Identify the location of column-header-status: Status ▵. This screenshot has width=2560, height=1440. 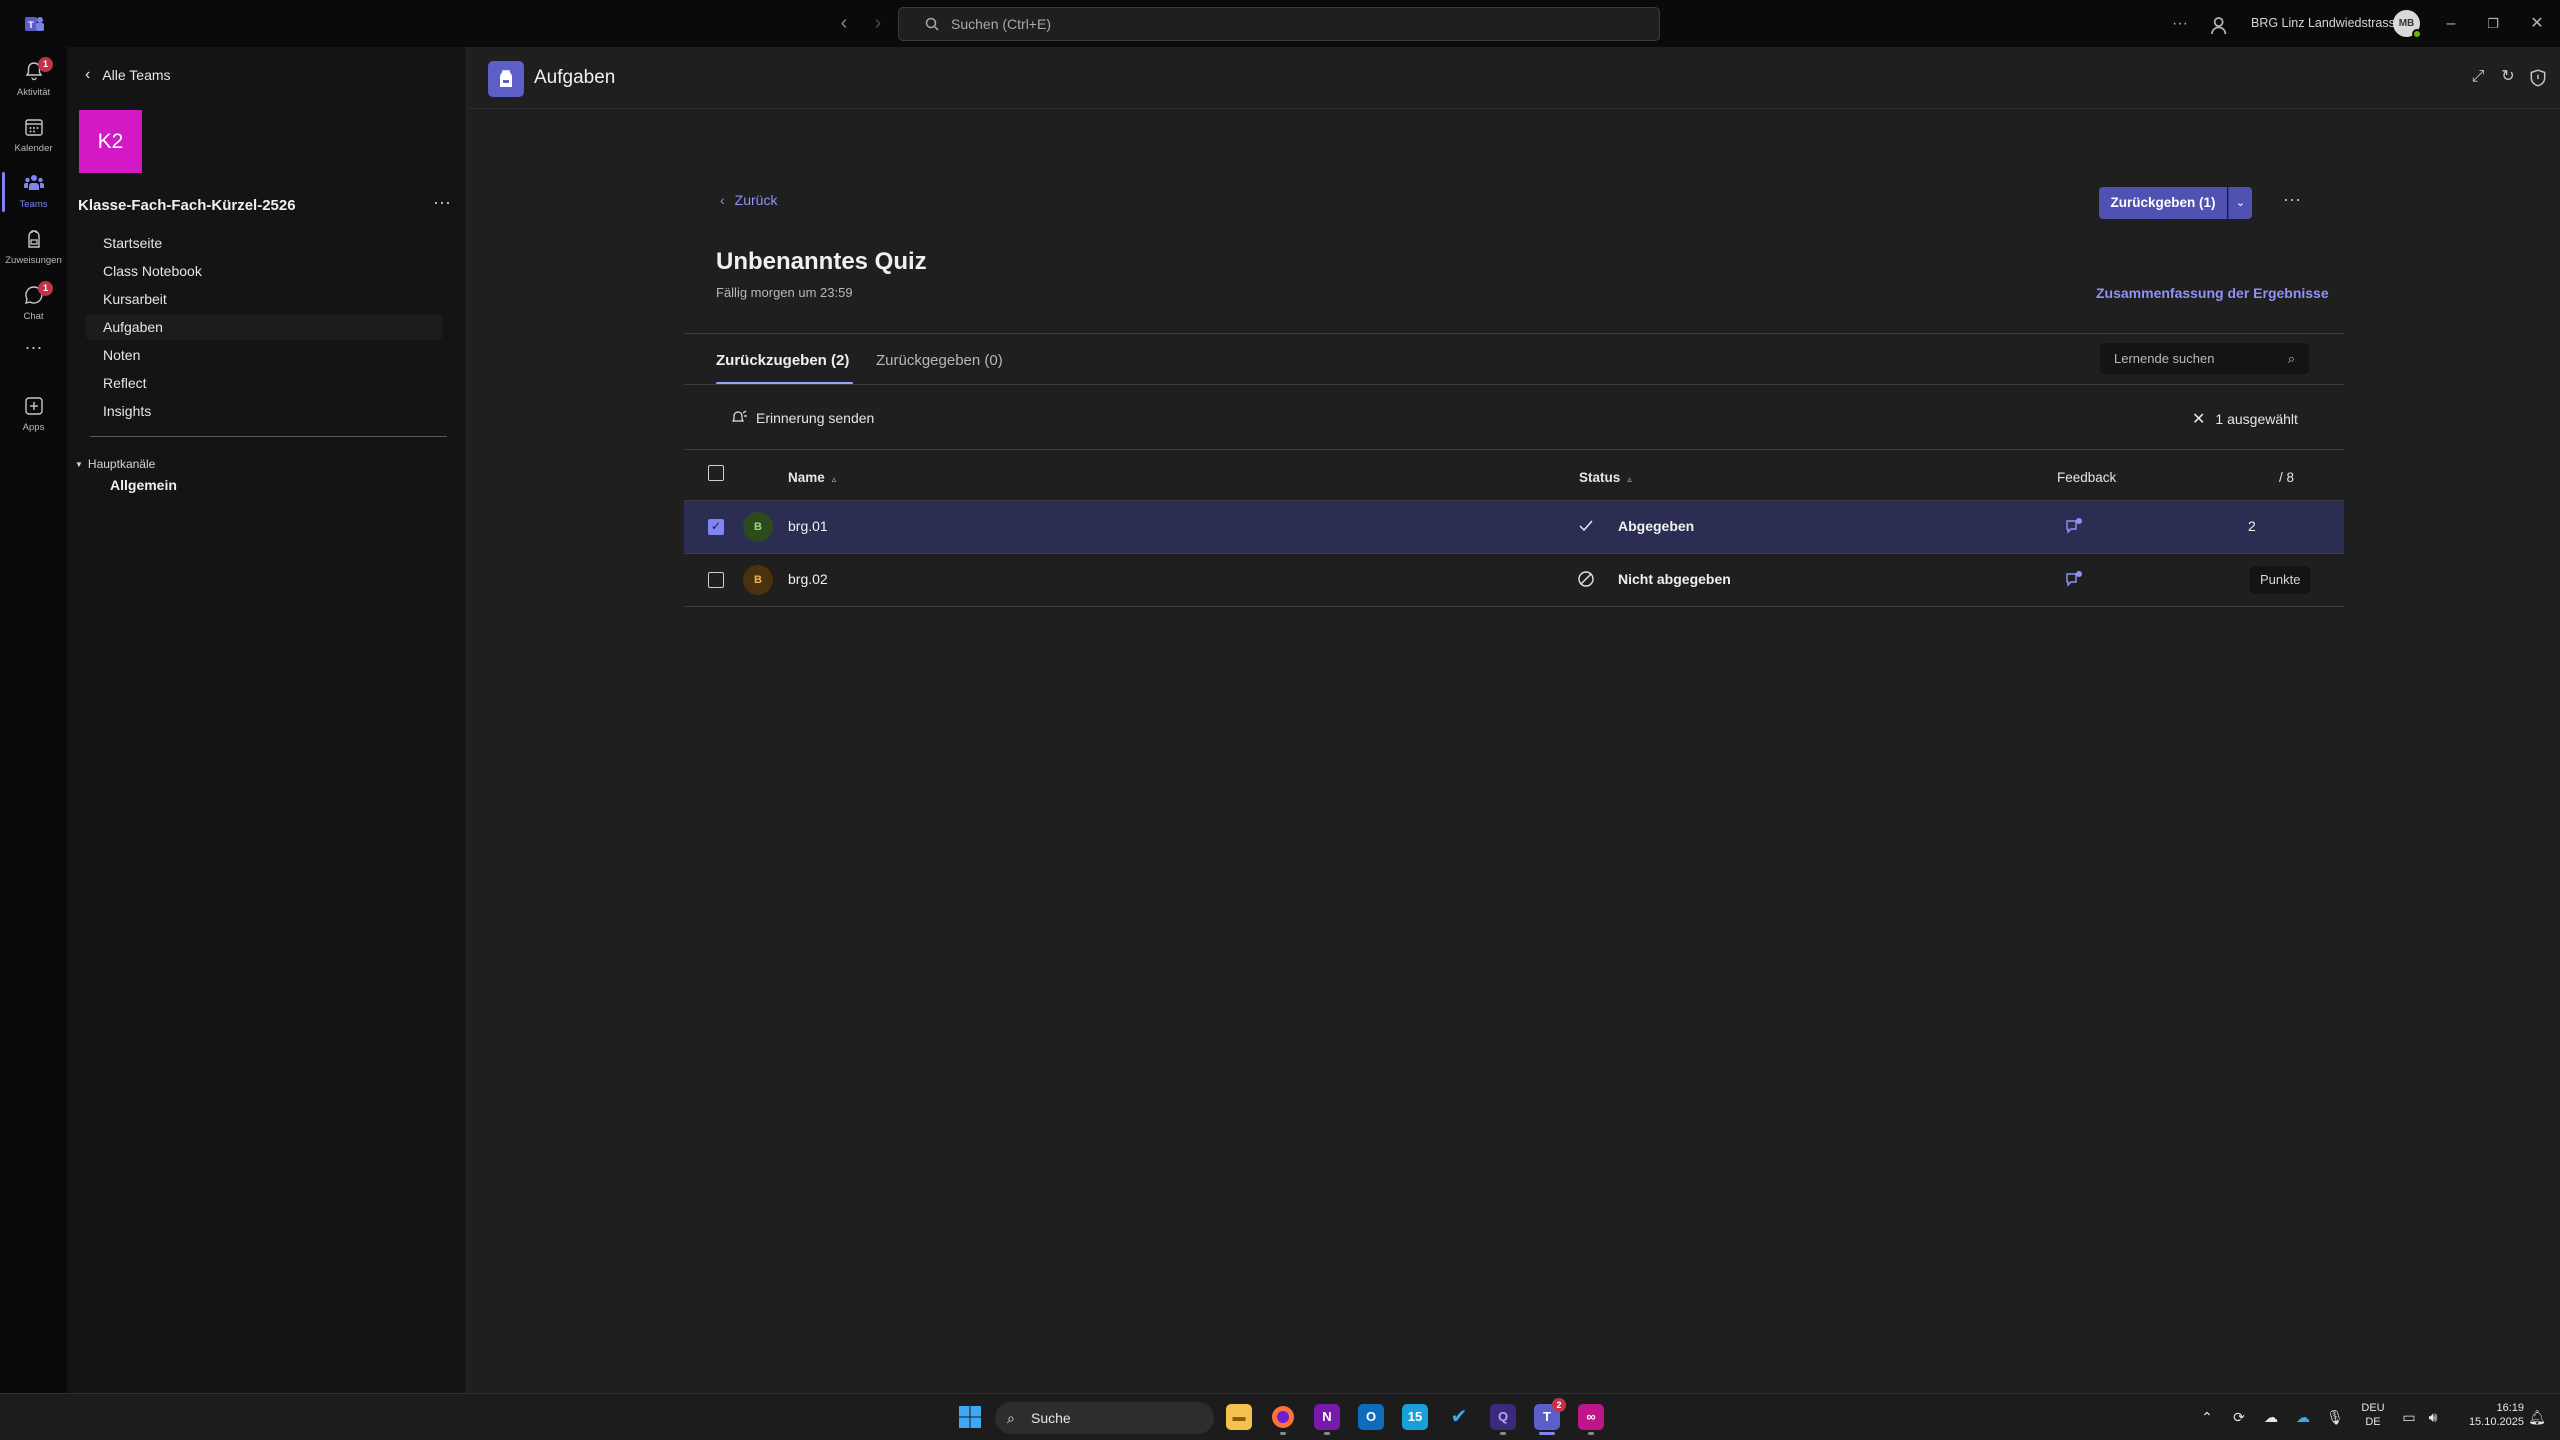
(1605, 477).